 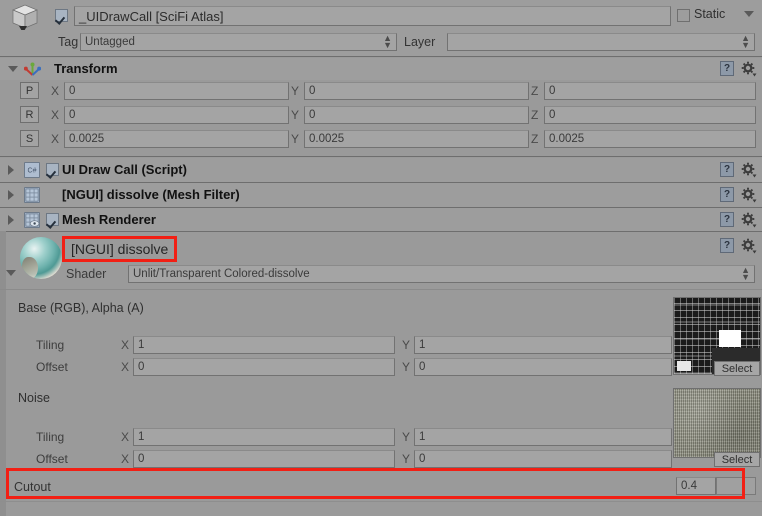 I want to click on tiling-x-label-base: X, so click(x=125, y=345).